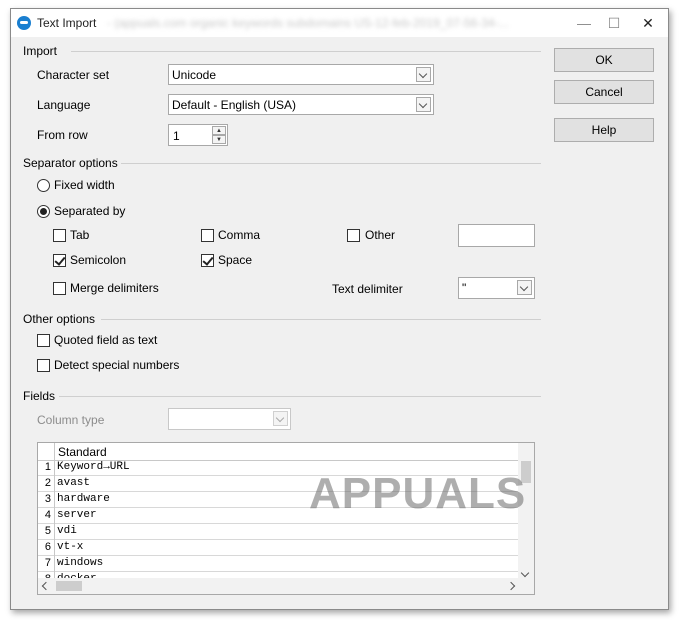 The image size is (679, 620). What do you see at coordinates (46, 451) in the screenshot?
I see `grid-corner` at bounding box center [46, 451].